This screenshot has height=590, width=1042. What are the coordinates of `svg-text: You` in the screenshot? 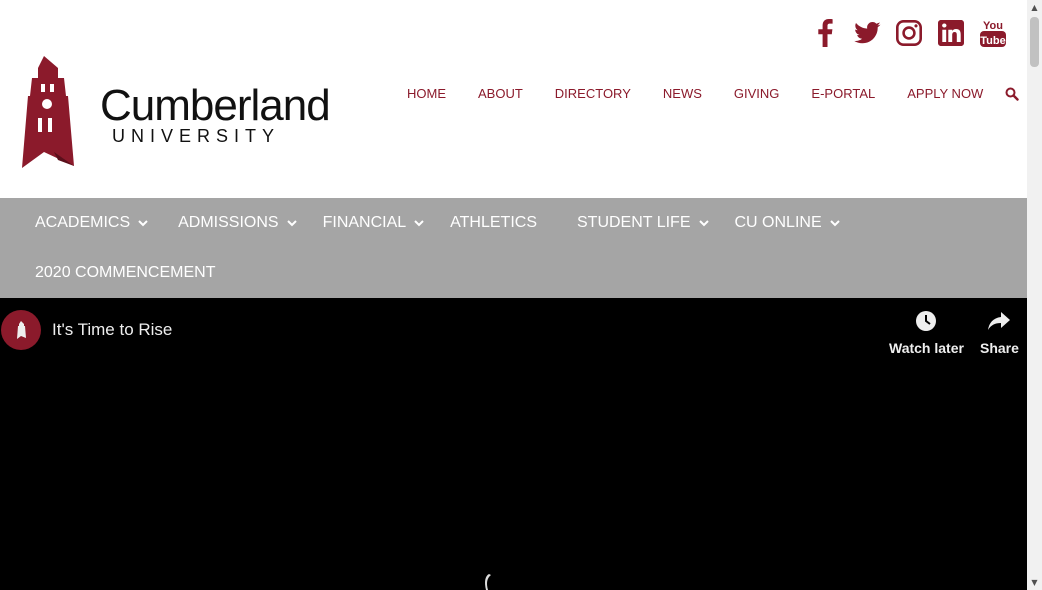 It's located at (993, 26).